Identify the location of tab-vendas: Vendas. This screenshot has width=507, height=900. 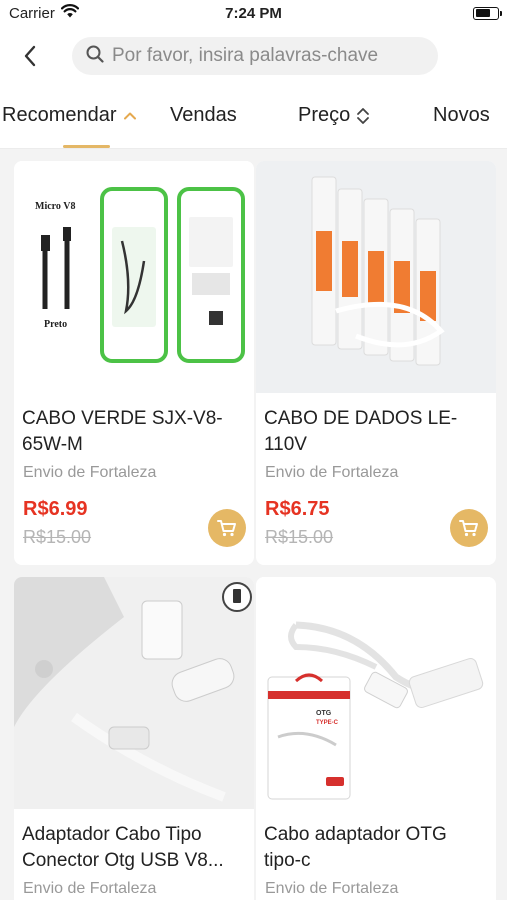
(203, 115).